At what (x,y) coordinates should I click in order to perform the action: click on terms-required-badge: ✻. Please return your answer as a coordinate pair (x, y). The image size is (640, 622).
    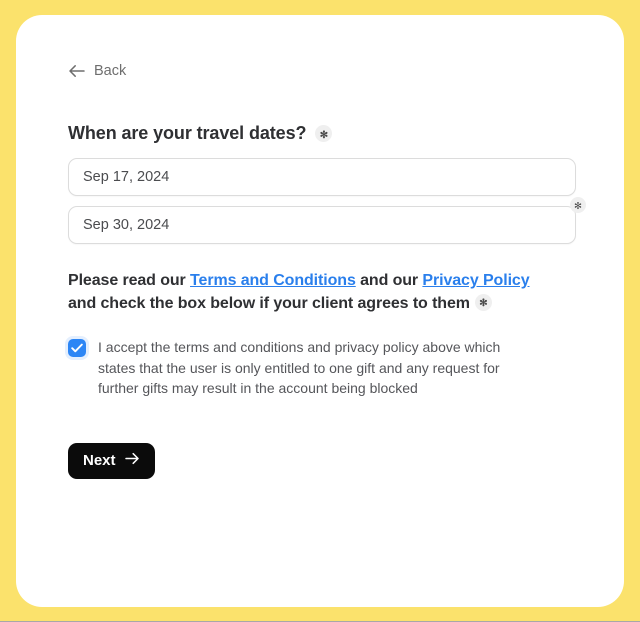
    Looking at the image, I should click on (483, 302).